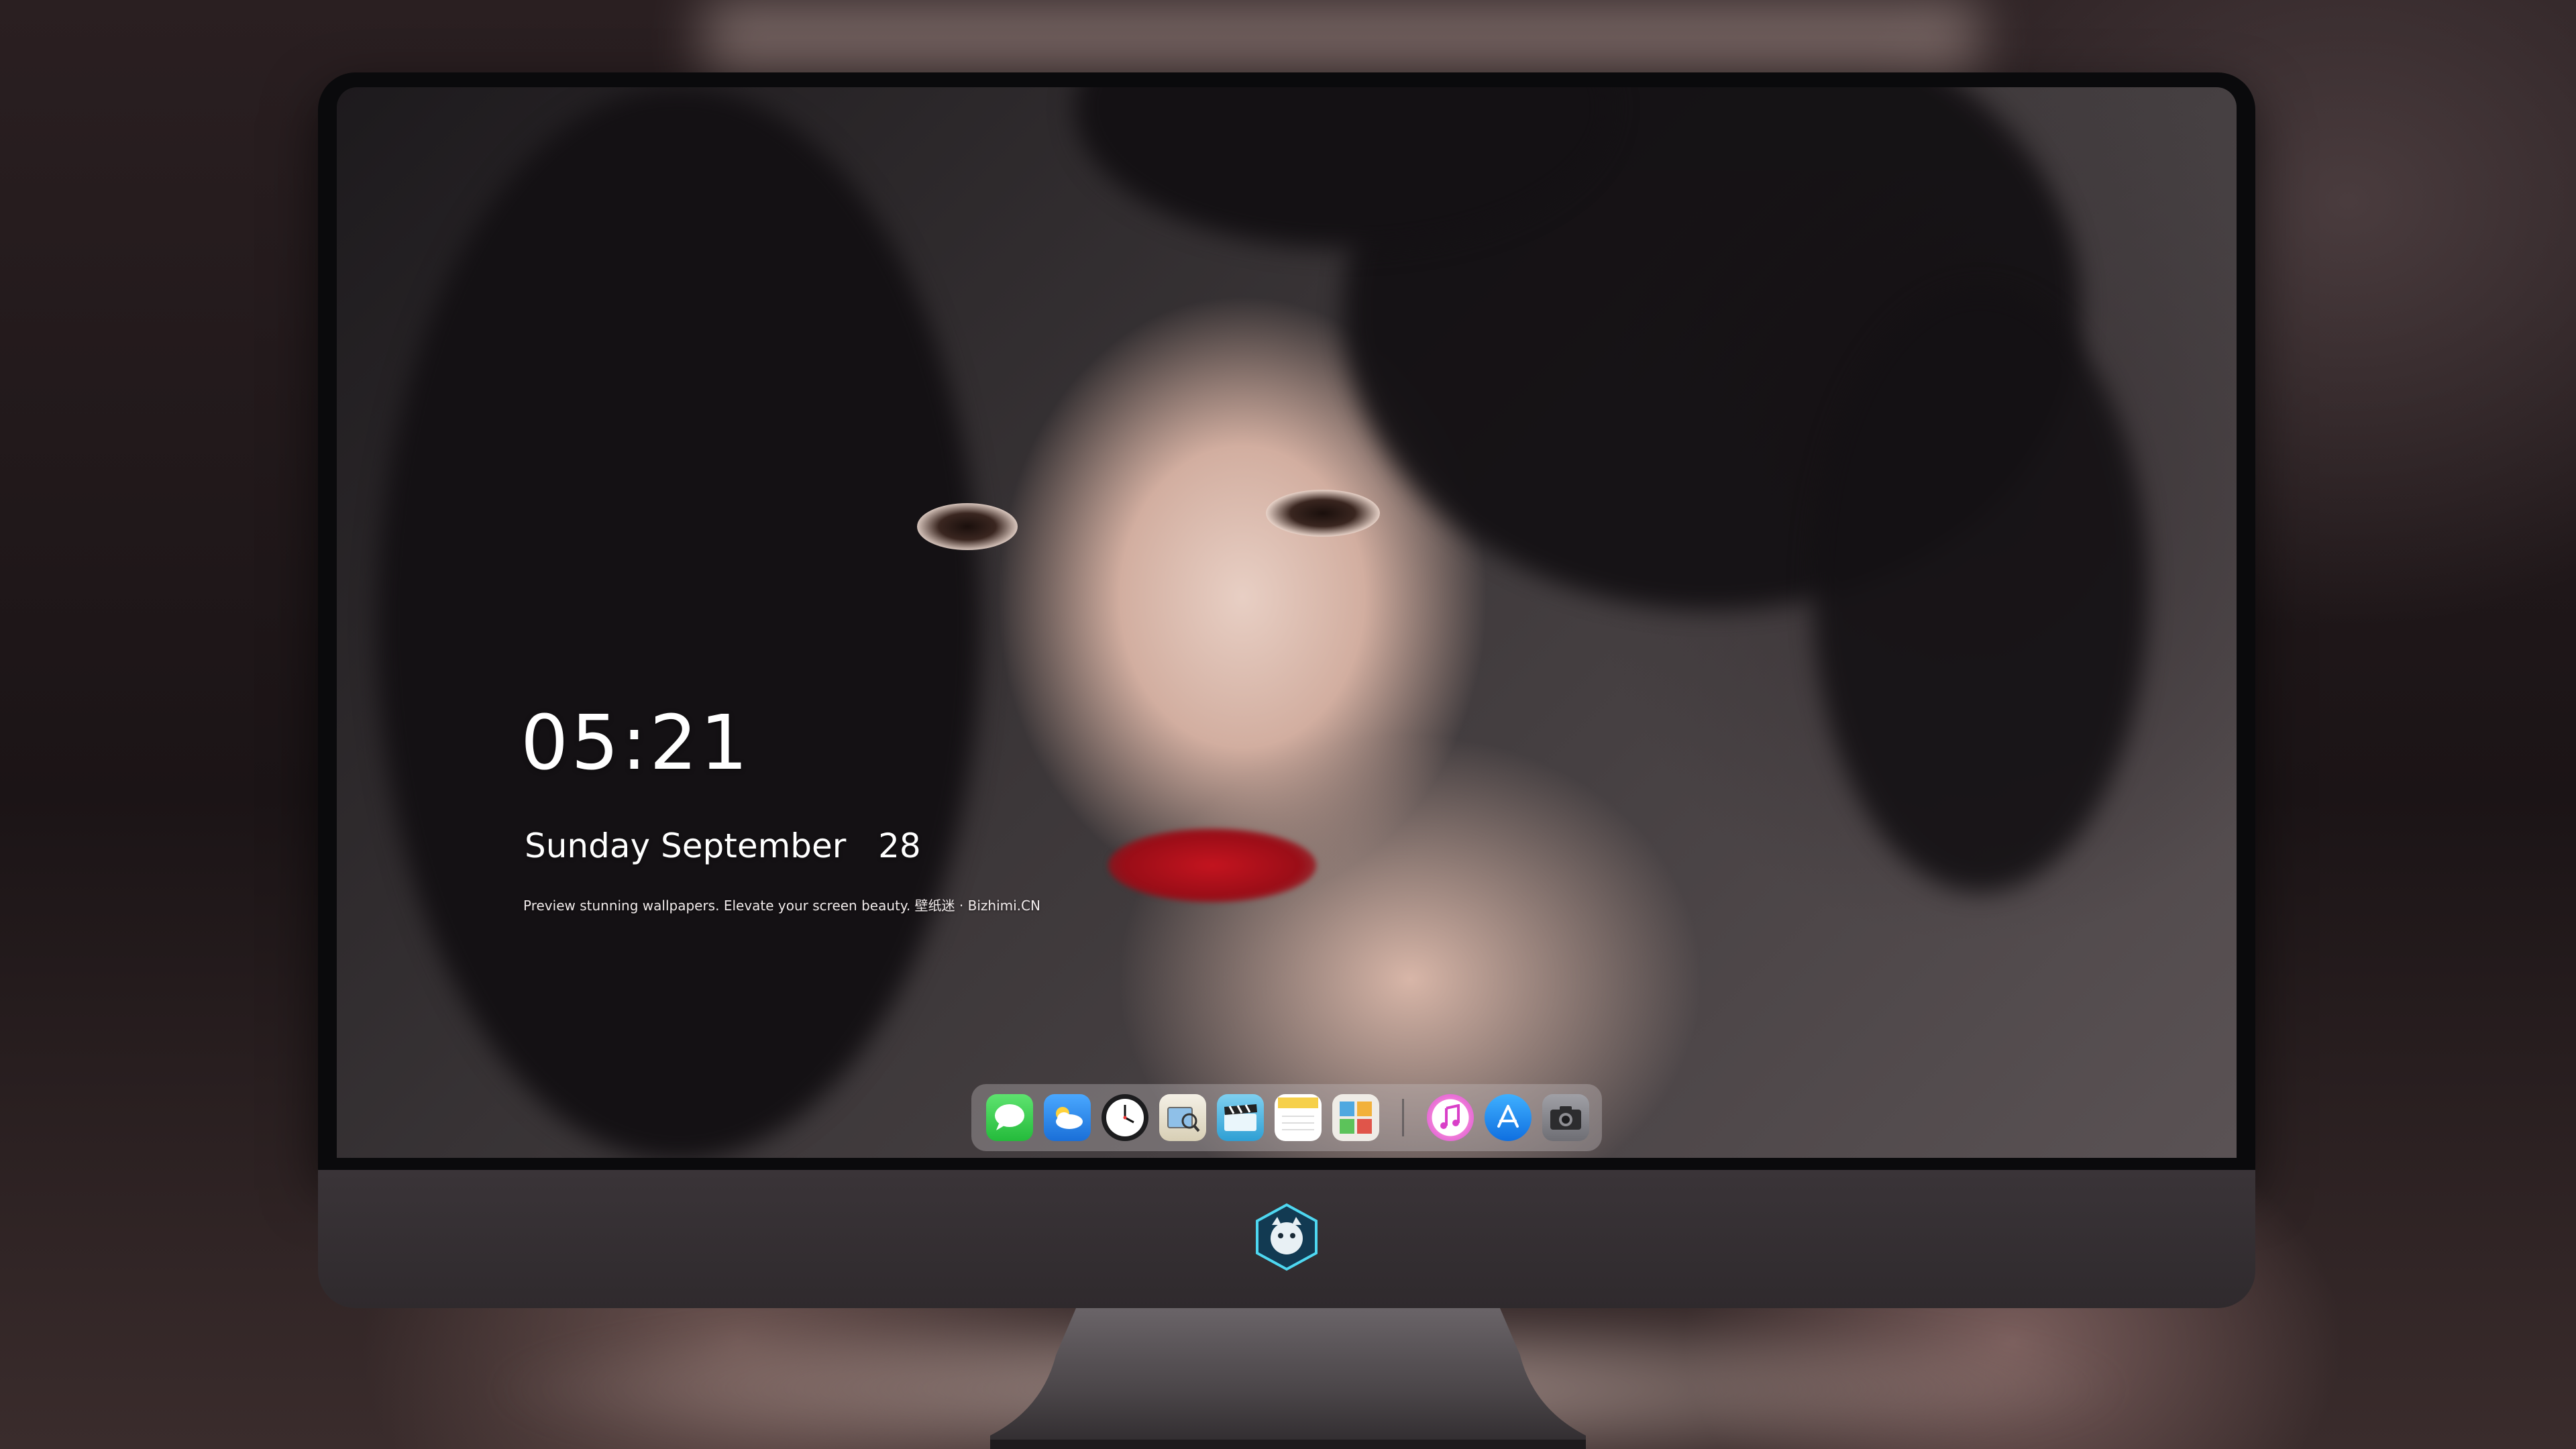  I want to click on dock-separator, so click(1403, 1117).